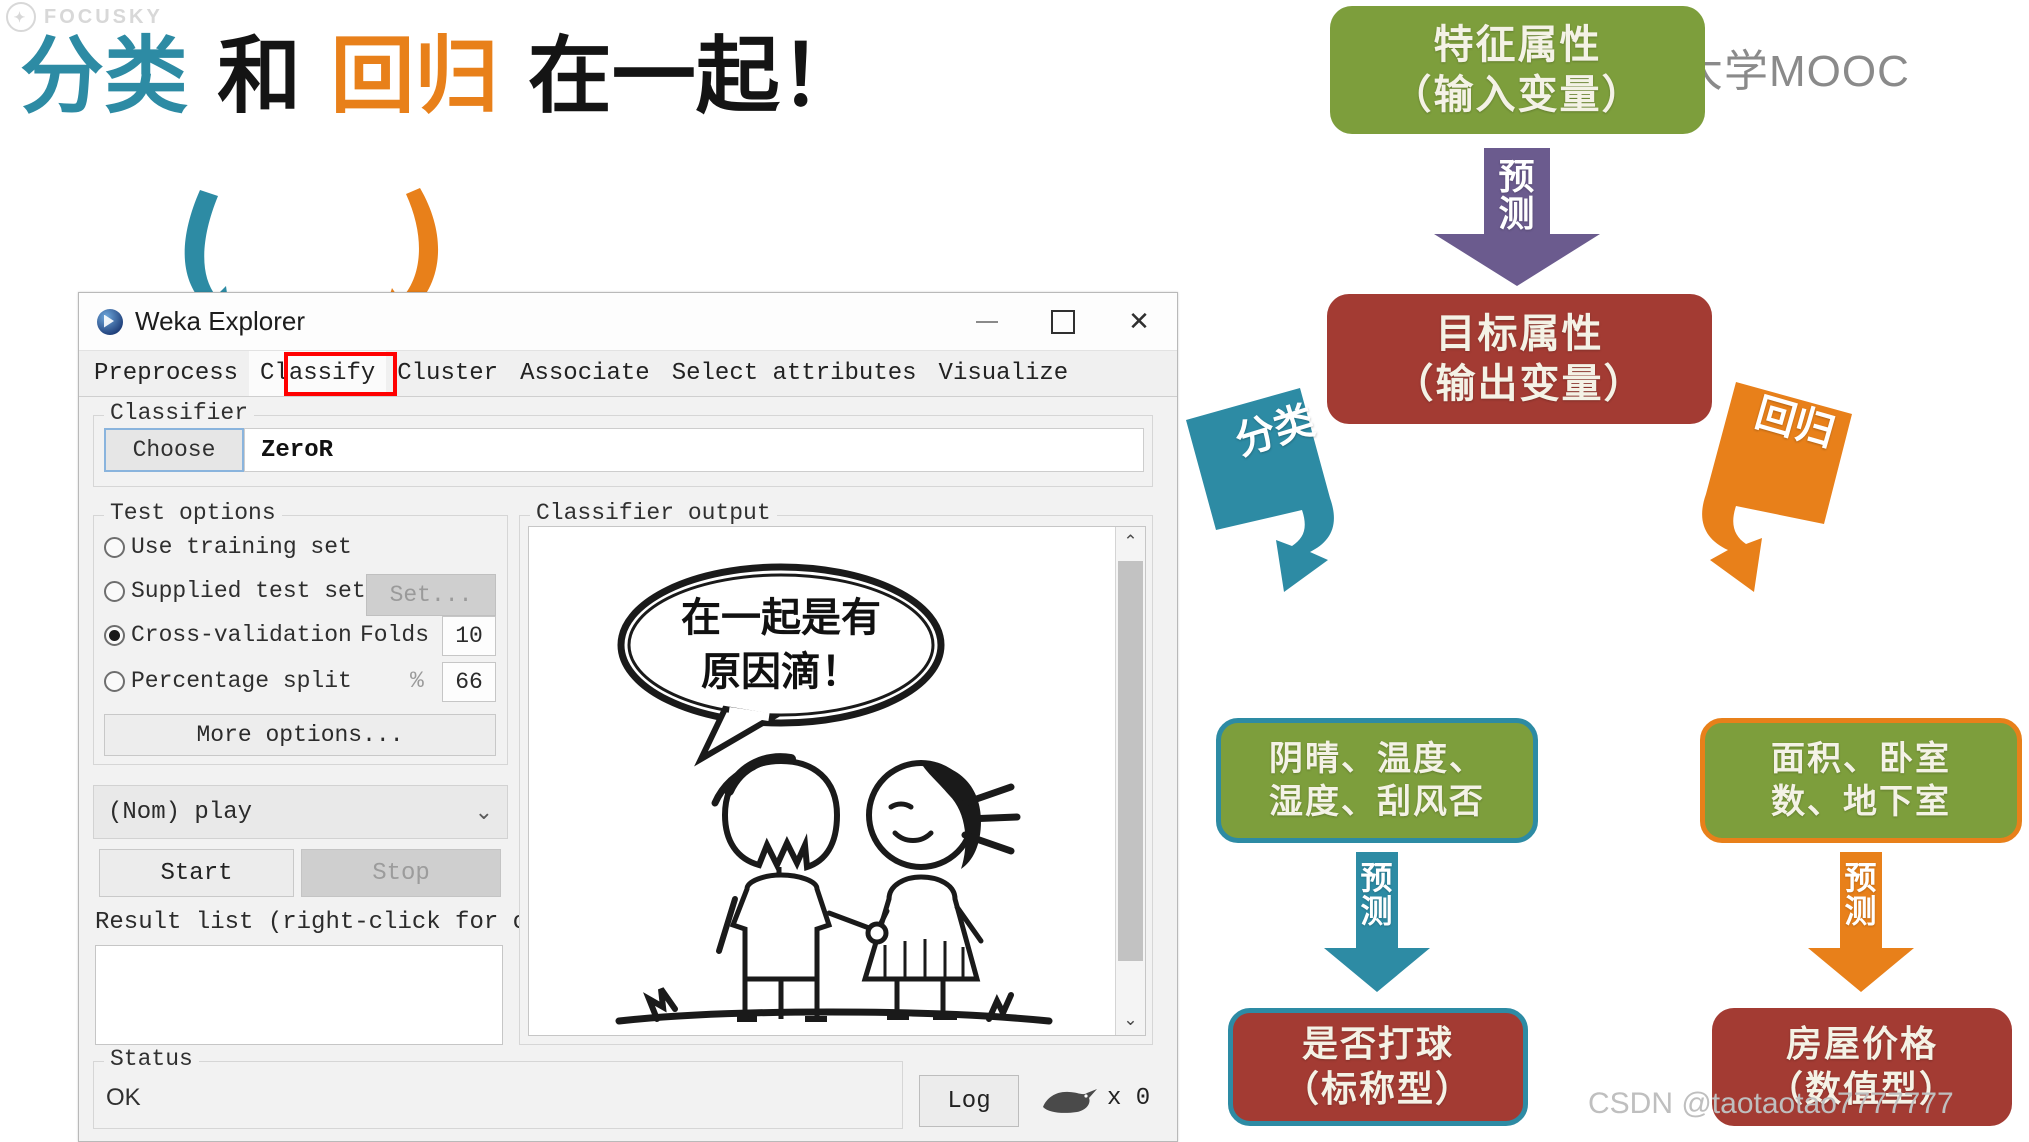 The width and height of the screenshot is (2029, 1142). I want to click on left-feature-line2: 湿度、刮风否, so click(1377, 801).